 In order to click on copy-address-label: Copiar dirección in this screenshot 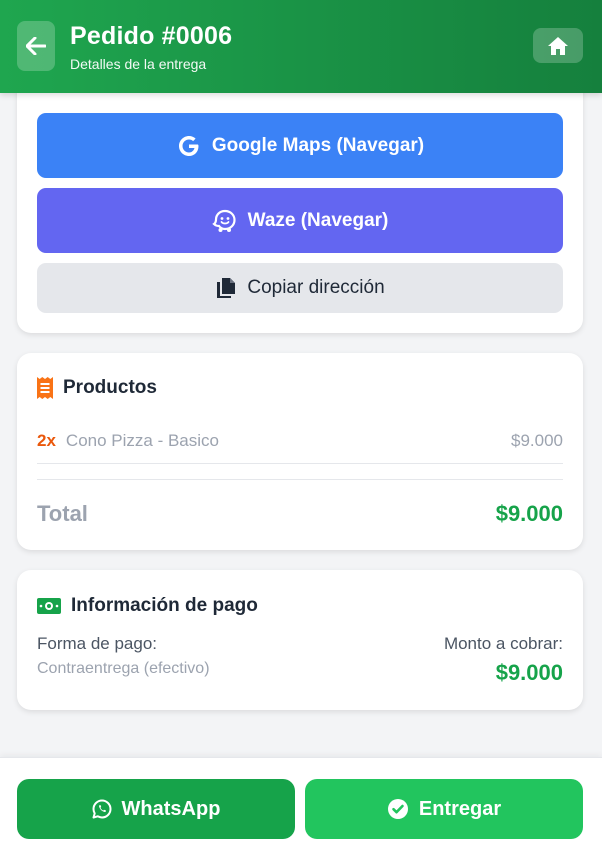, I will do `click(316, 287)`.